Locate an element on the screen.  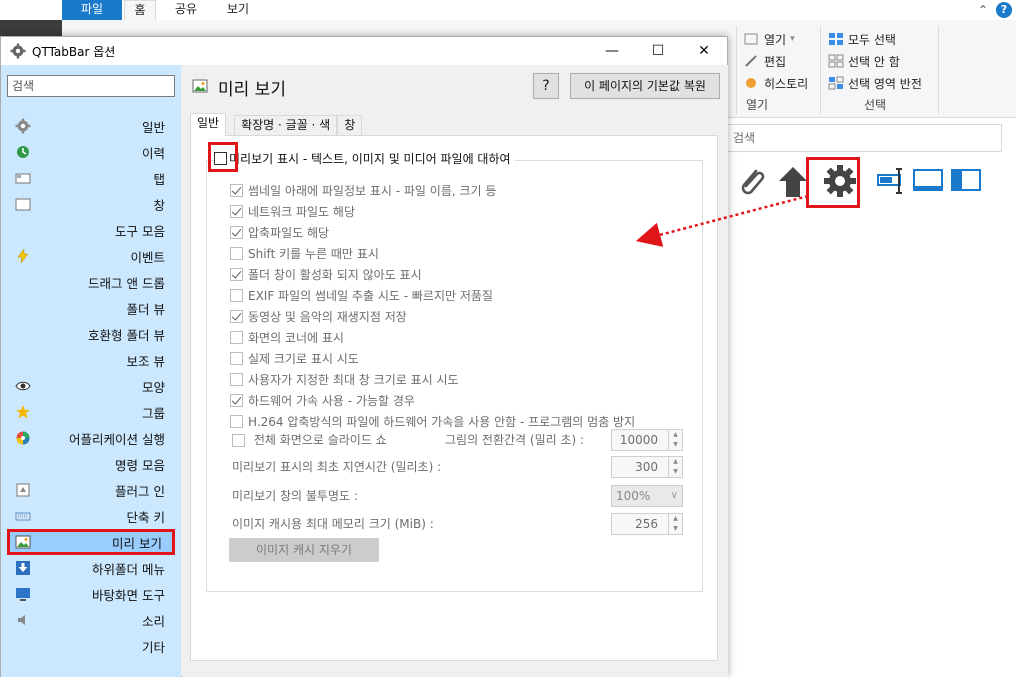
preview-option-row: 동영상 및 음악의 재생지점 저장 is located at coordinates (432, 316).